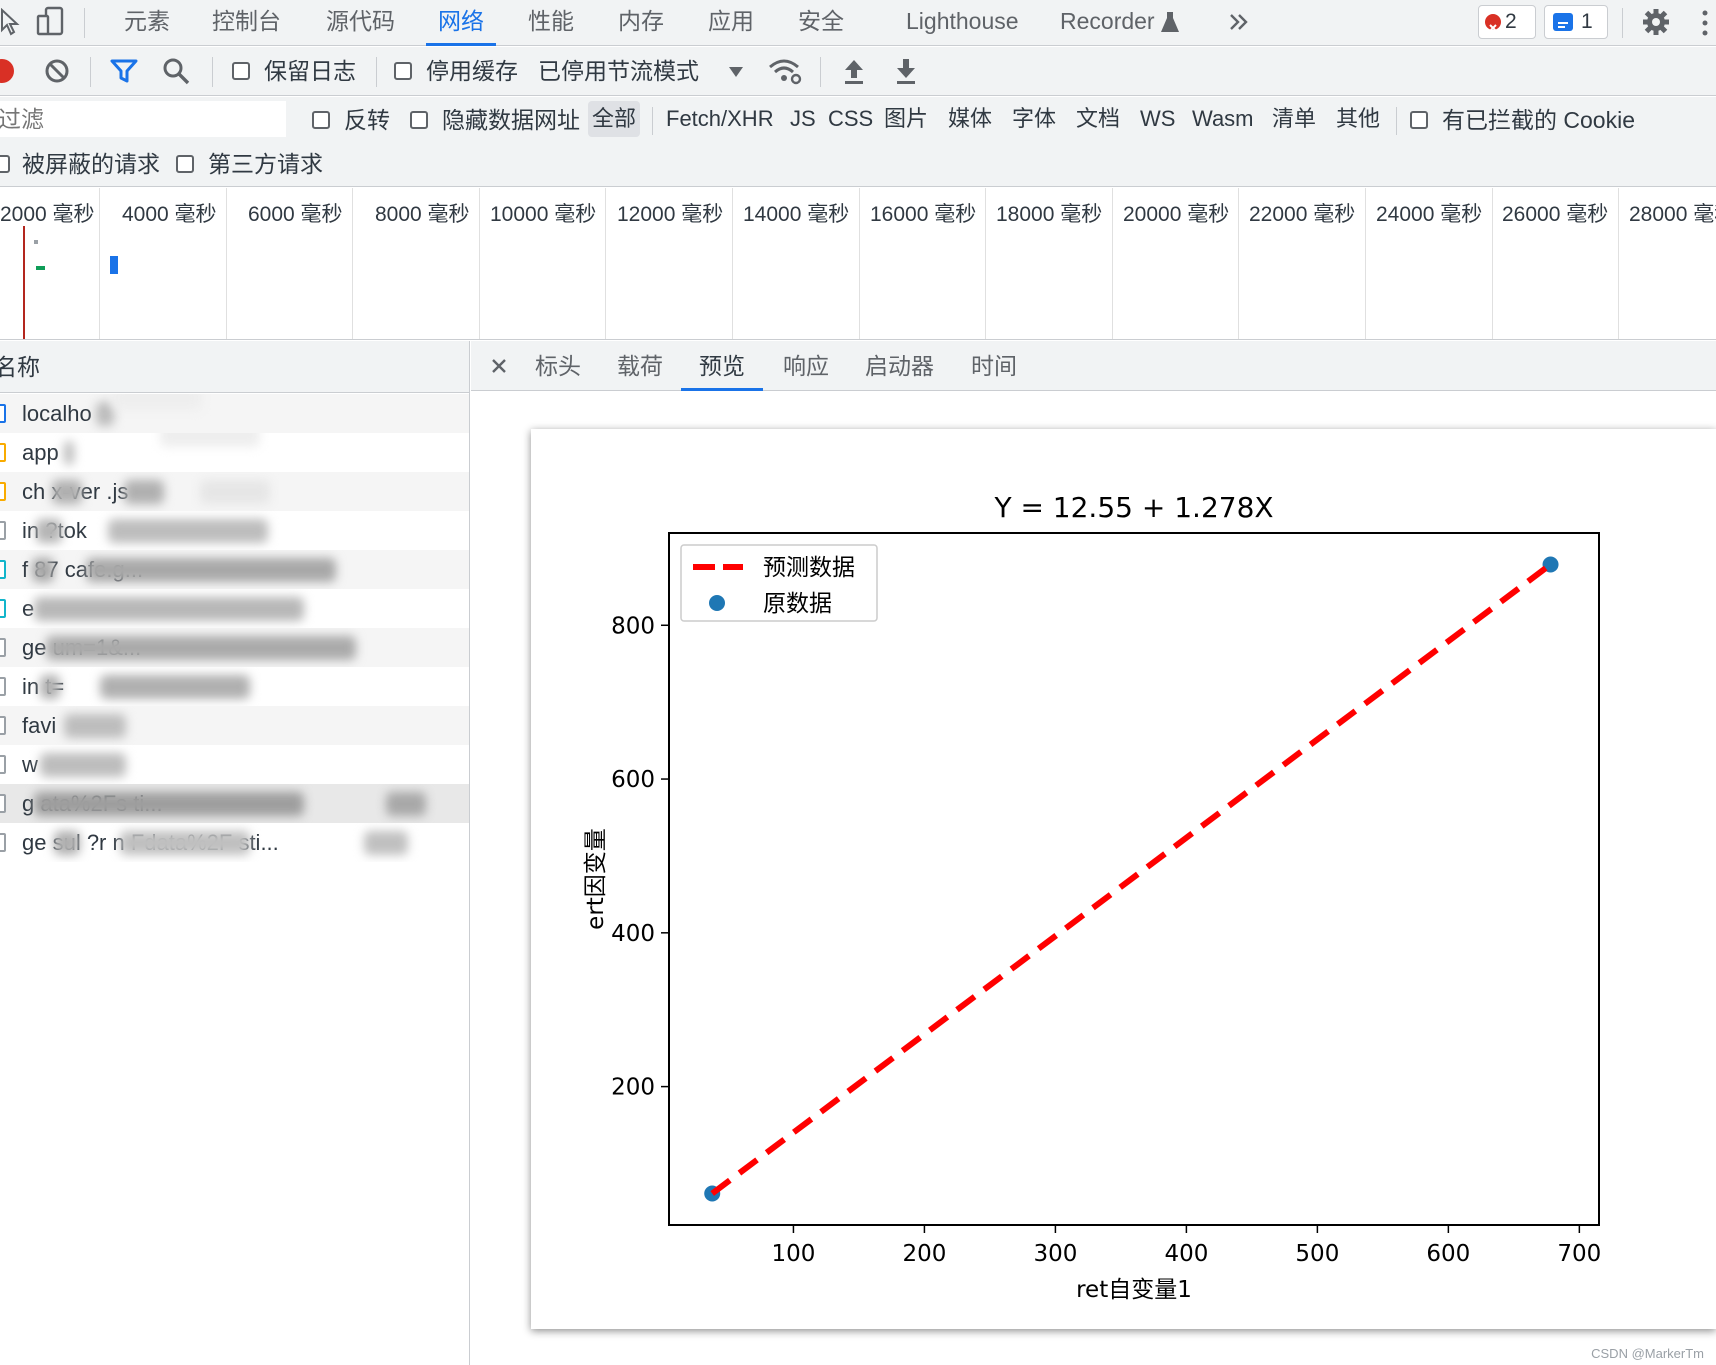 This screenshot has height=1365, width=1716. Describe the element at coordinates (1429, 214) in the screenshot. I see `timeline-tick-label: 24000 毫秒` at that location.